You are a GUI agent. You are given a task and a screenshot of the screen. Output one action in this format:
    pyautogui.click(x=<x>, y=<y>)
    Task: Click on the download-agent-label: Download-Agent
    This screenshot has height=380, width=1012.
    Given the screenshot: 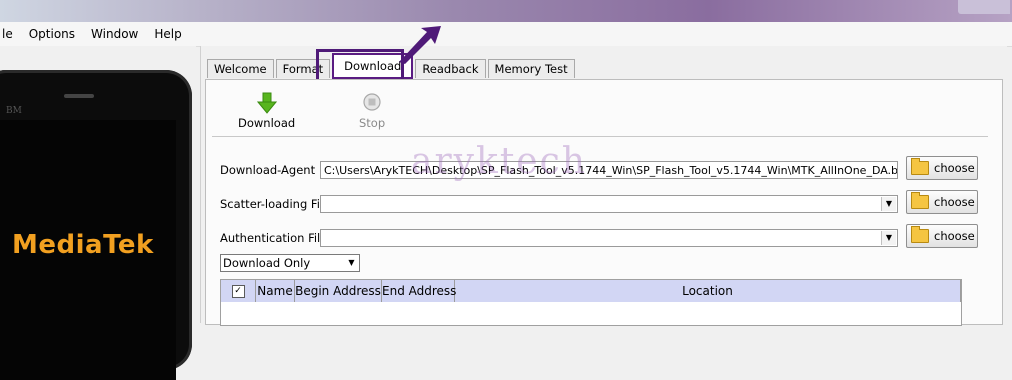 What is the action you would take?
    pyautogui.click(x=268, y=170)
    